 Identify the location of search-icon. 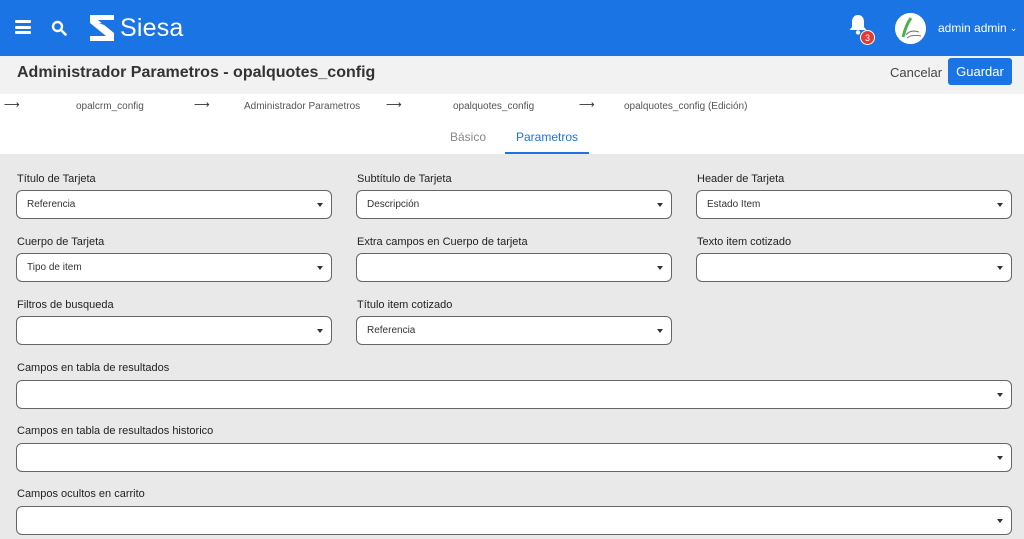
(59, 28).